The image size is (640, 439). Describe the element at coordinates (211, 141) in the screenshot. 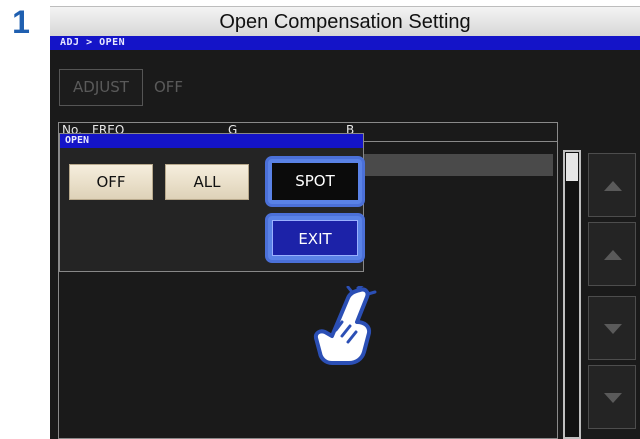

I see `popup-title: OPEN` at that location.